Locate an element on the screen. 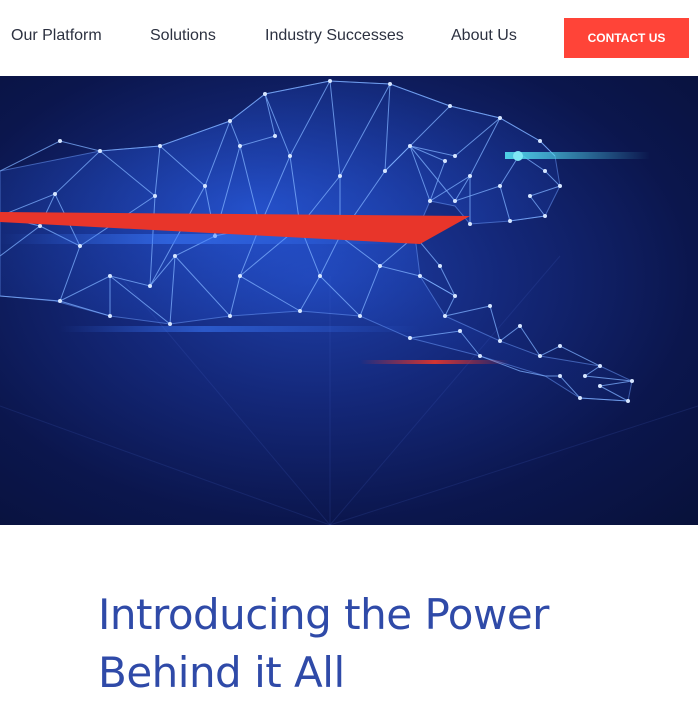  blue-speed-streak-lower is located at coordinates (240, 329).